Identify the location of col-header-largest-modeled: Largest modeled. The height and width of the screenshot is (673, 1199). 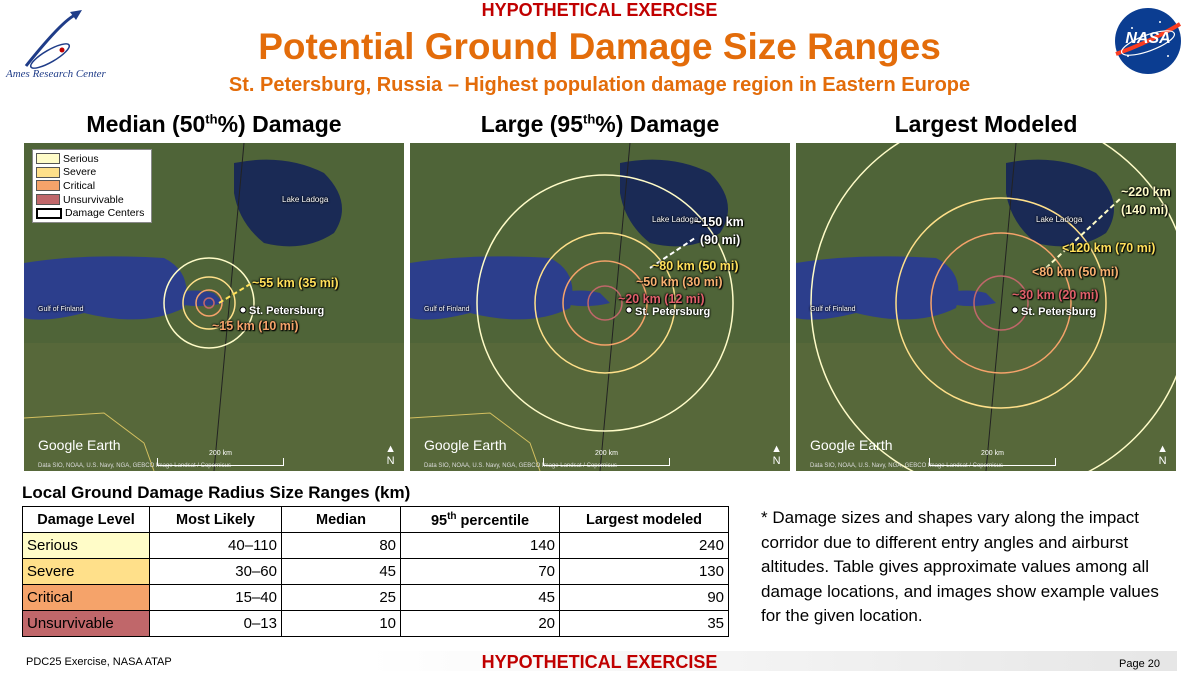
(644, 519).